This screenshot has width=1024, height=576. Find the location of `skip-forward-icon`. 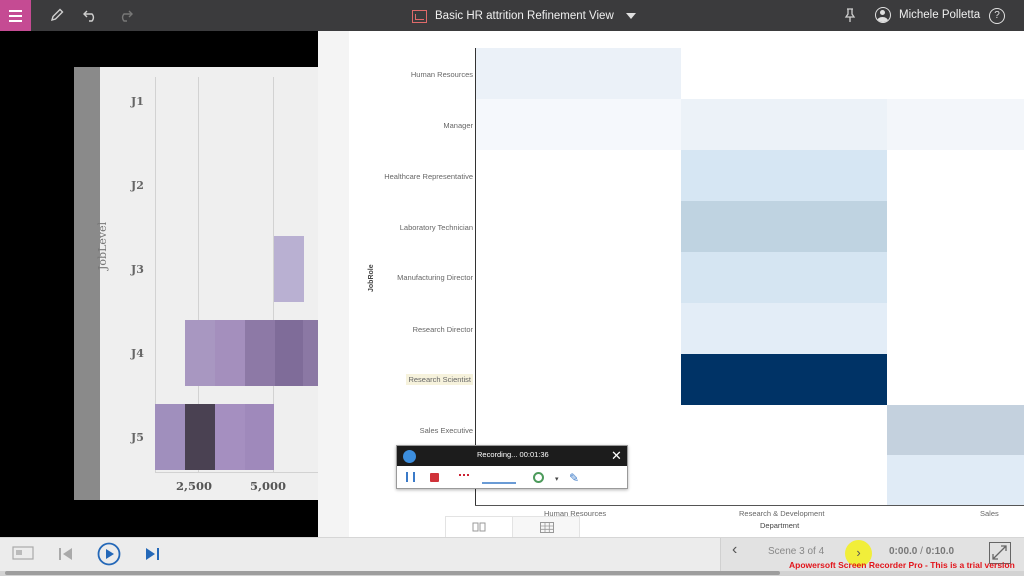

skip-forward-icon is located at coordinates (152, 556).